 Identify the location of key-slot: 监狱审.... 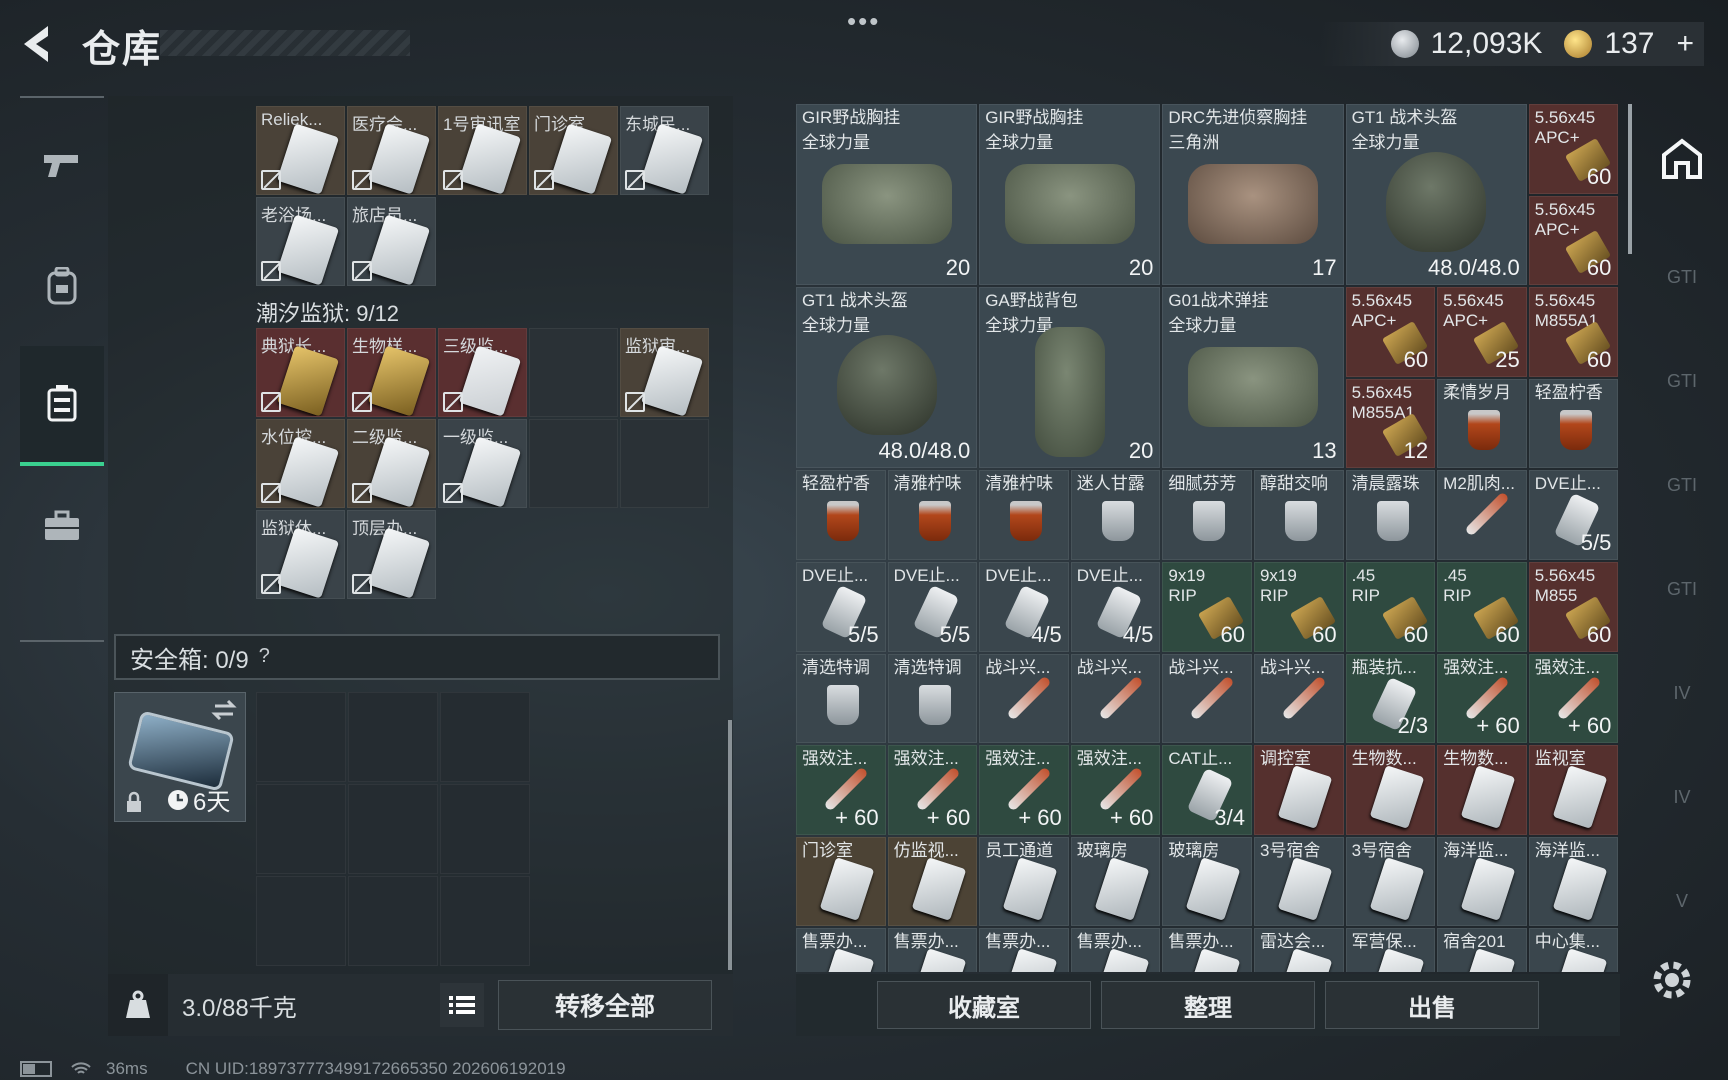
(664, 372).